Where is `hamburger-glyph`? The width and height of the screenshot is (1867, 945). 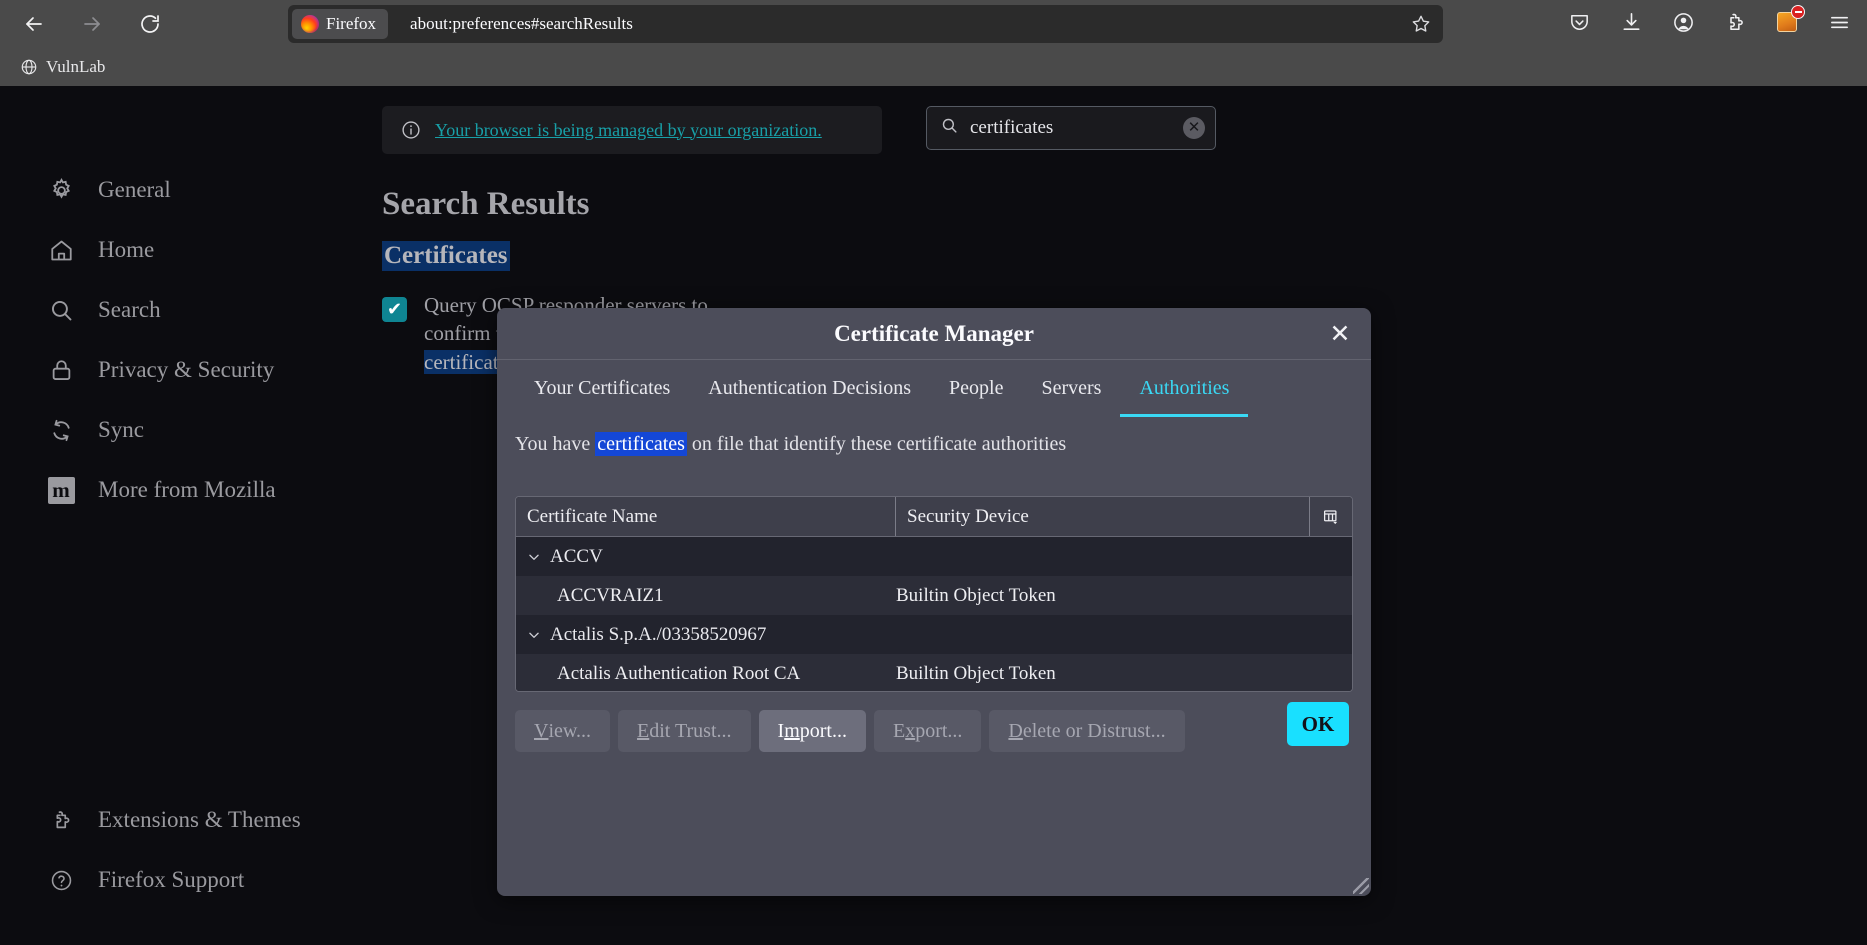
hamburger-glyph is located at coordinates (1839, 22).